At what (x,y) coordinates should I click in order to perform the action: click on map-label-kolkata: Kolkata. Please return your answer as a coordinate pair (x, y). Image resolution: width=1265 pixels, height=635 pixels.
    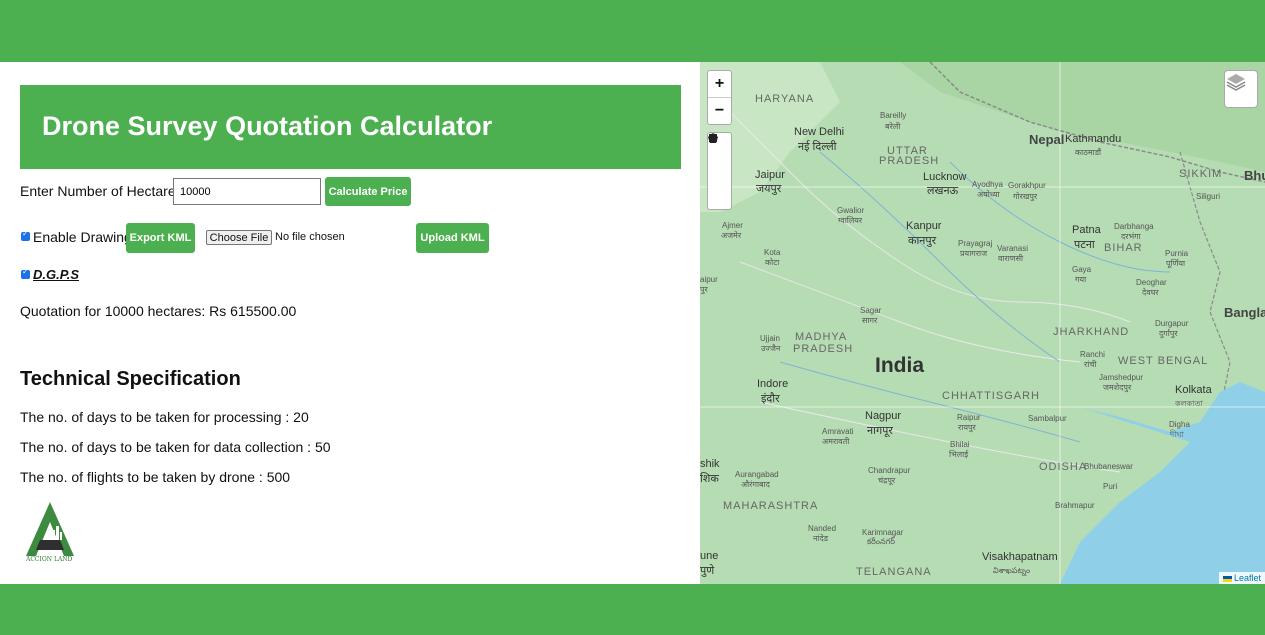
    Looking at the image, I should click on (1193, 390).